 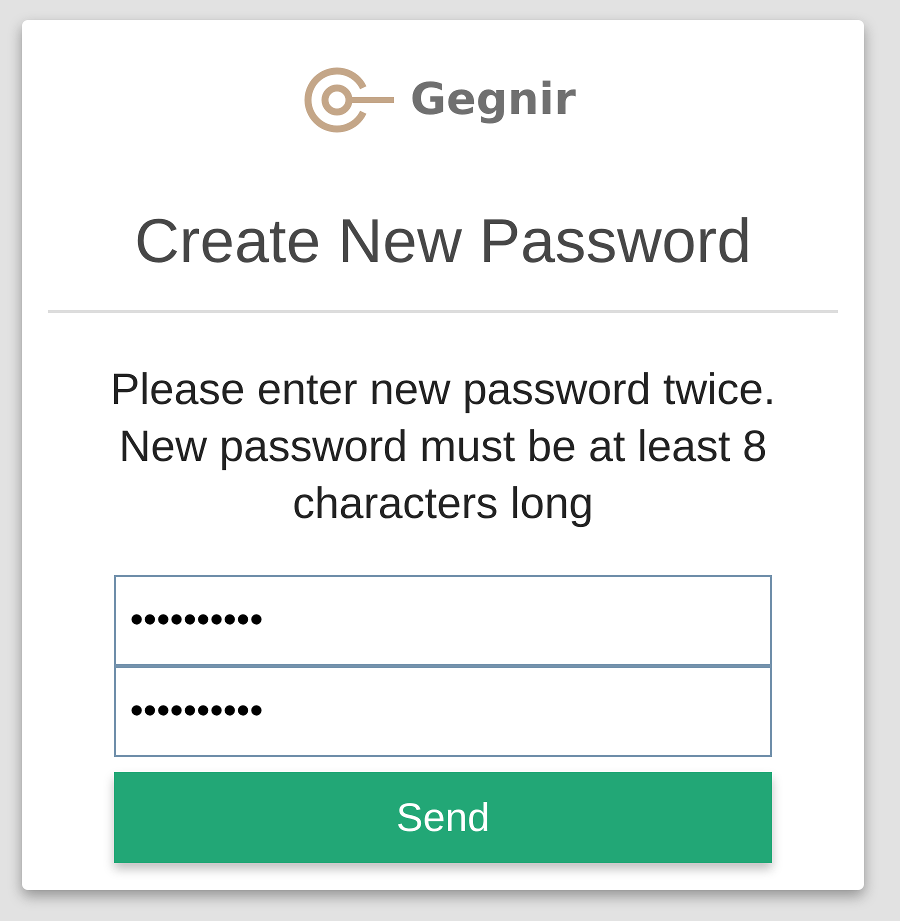 I want to click on logo-rings-icon, so click(x=349, y=100).